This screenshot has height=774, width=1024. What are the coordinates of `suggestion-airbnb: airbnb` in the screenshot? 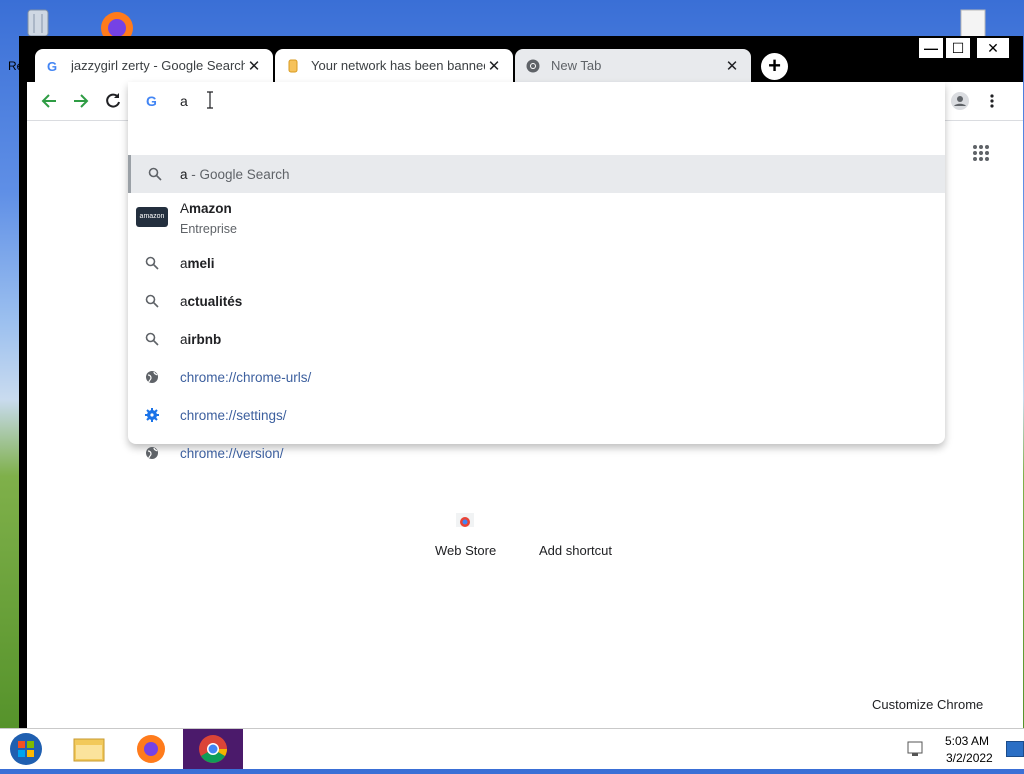 It's located at (536, 339).